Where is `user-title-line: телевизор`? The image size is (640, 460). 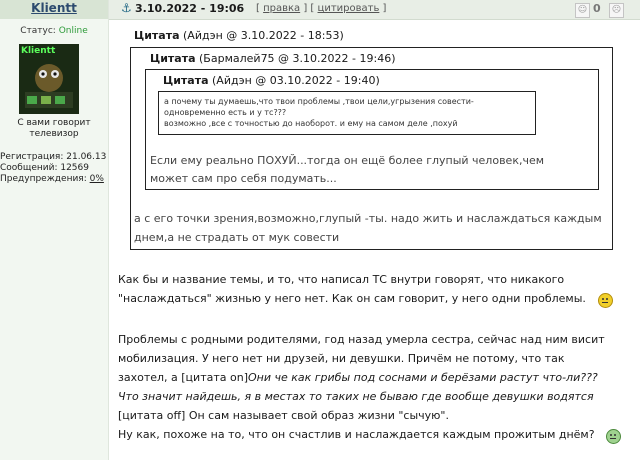
user-title-line: телевизор is located at coordinates (54, 134).